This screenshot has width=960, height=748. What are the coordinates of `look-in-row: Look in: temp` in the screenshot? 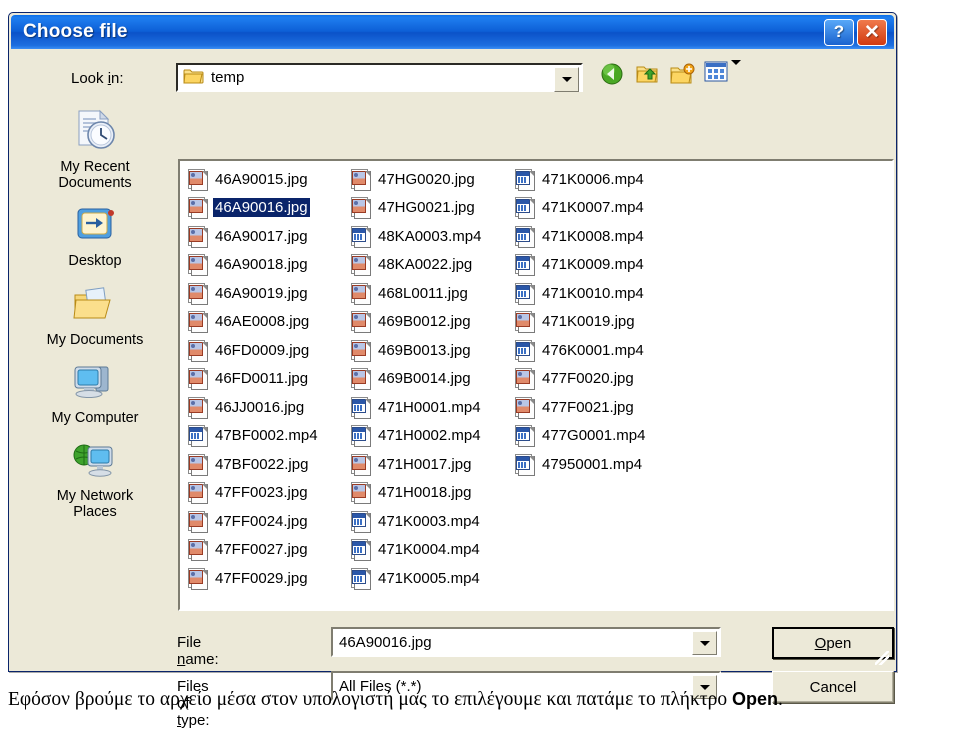 It's located at (478, 78).